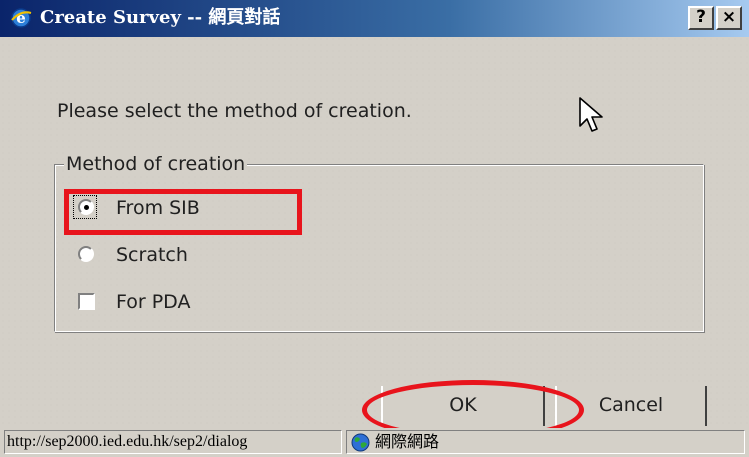 Image resolution: width=749 pixels, height=457 pixels. Describe the element at coordinates (183, 212) in the screenshot. I see `annotation-highlight-rectangle` at that location.